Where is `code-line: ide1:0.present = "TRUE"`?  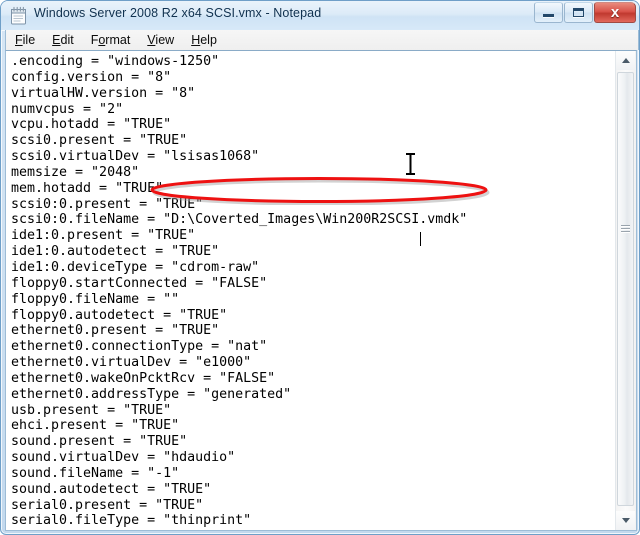 code-line: ide1:0.present = "TRUE" is located at coordinates (103, 236).